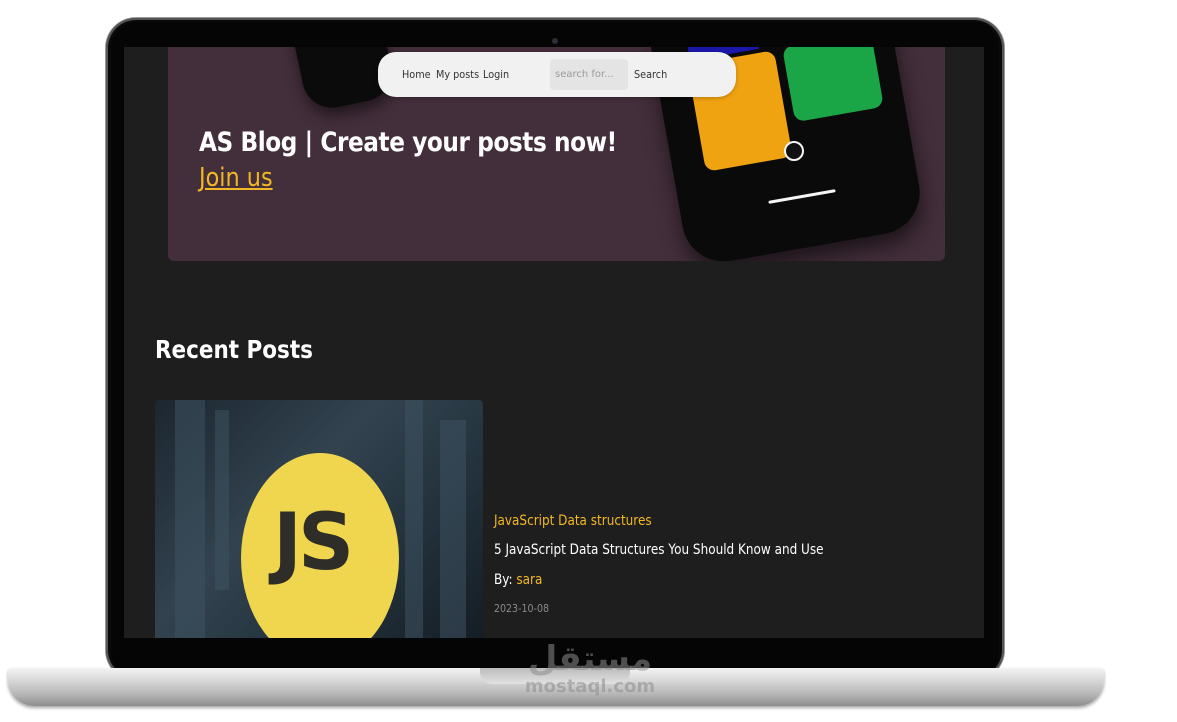  Describe the element at coordinates (236, 178) in the screenshot. I see `join-us-link: Join us` at that location.